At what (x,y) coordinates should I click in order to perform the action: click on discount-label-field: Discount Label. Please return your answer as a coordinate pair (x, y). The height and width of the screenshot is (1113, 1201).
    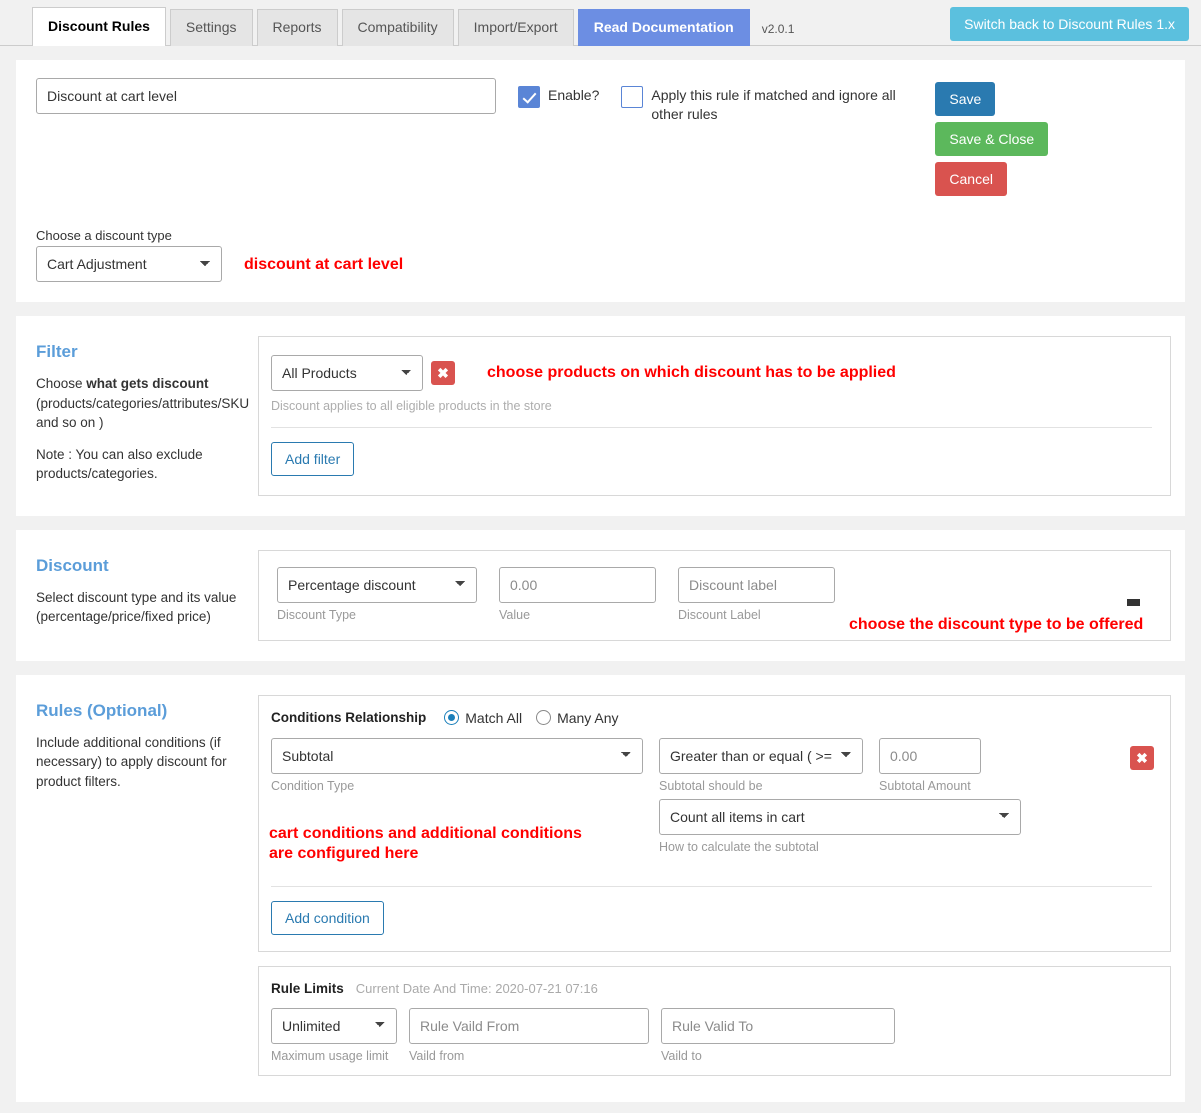
    Looking at the image, I should click on (756, 594).